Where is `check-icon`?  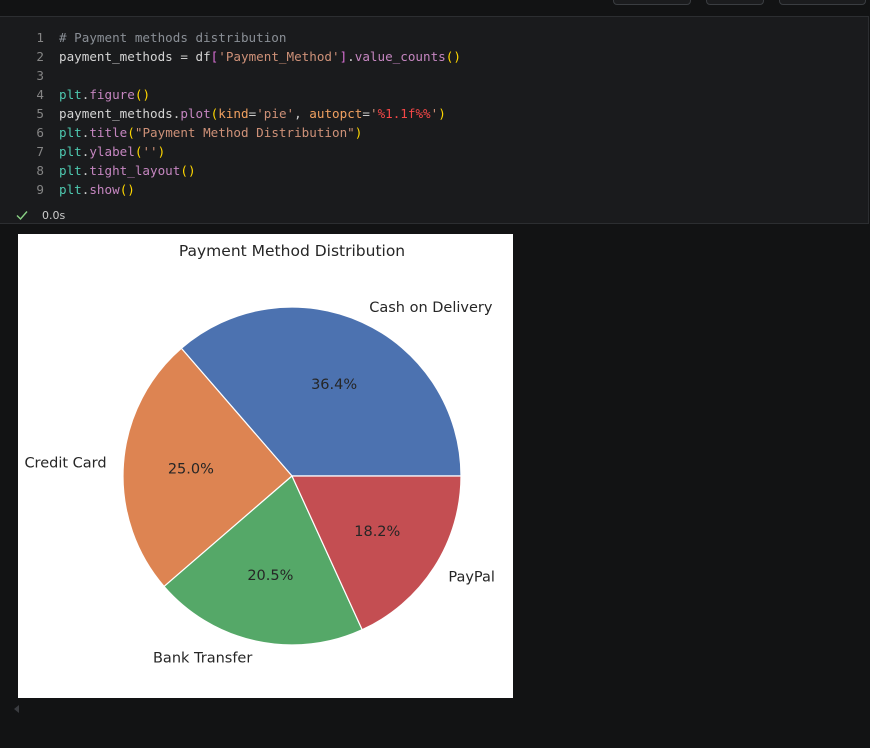
check-icon is located at coordinates (22, 216).